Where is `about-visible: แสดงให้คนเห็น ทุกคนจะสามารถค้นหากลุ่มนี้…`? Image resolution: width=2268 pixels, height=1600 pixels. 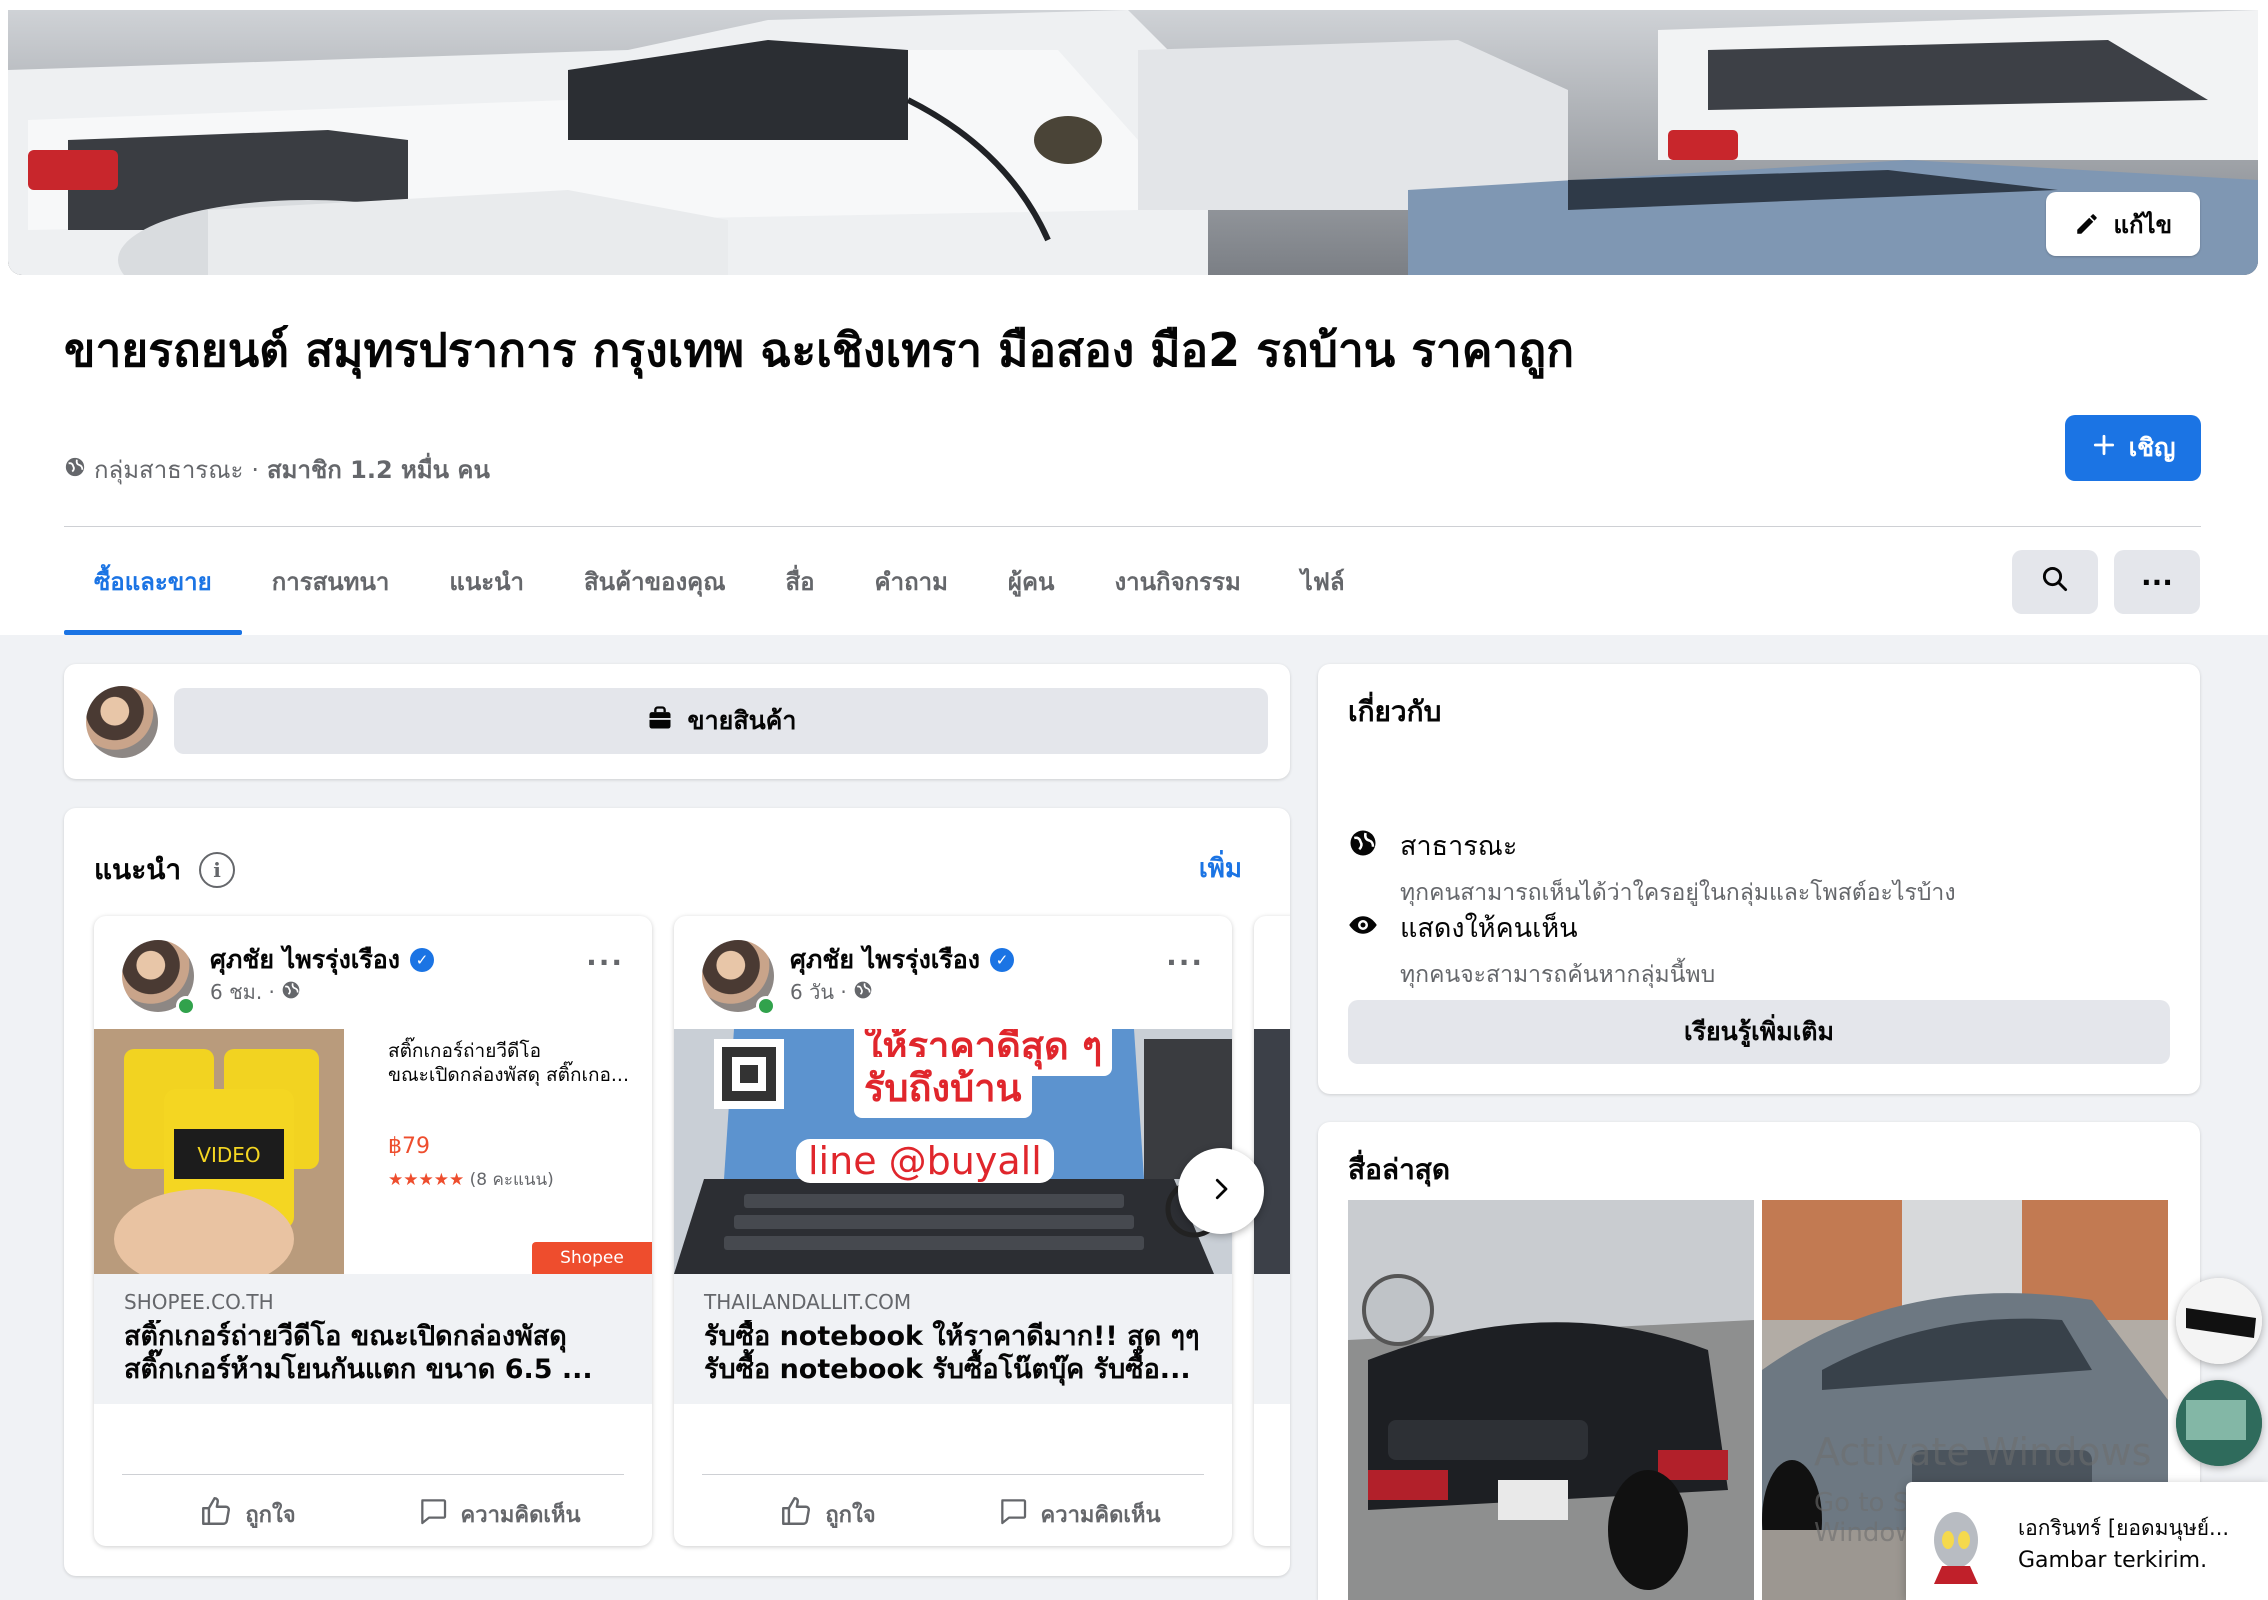 about-visible: แสดงให้คนเห็น ทุกคนจะสามารถค้นหากลุ่มนี้… is located at coordinates (1531, 949).